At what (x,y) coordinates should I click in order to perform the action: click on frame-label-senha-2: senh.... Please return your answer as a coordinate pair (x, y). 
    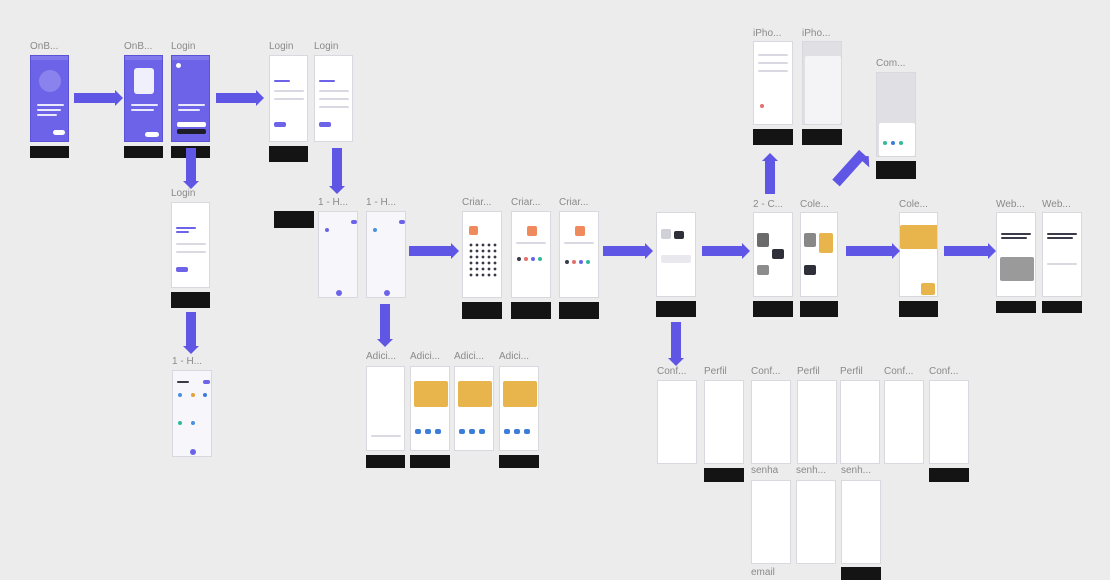
    Looking at the image, I should click on (811, 471).